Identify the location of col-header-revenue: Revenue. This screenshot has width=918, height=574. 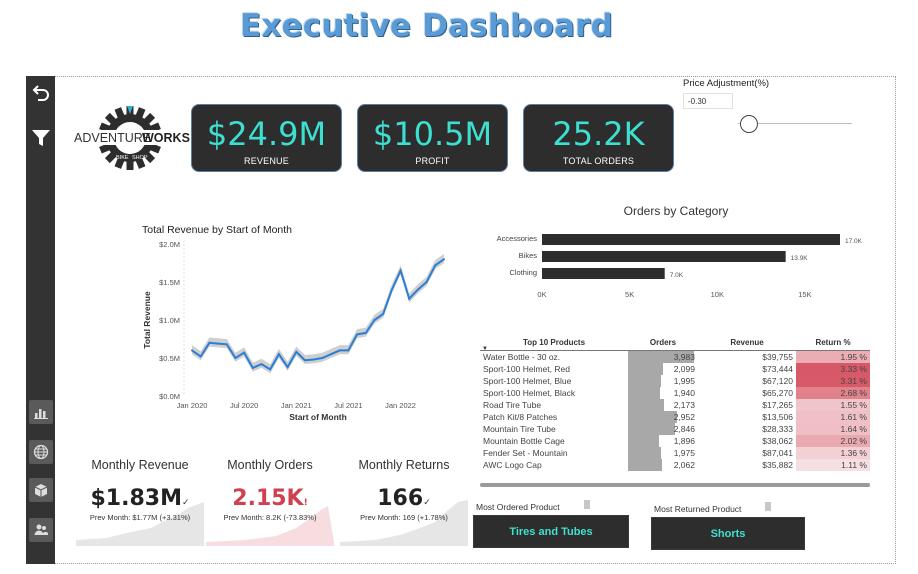
(747, 343).